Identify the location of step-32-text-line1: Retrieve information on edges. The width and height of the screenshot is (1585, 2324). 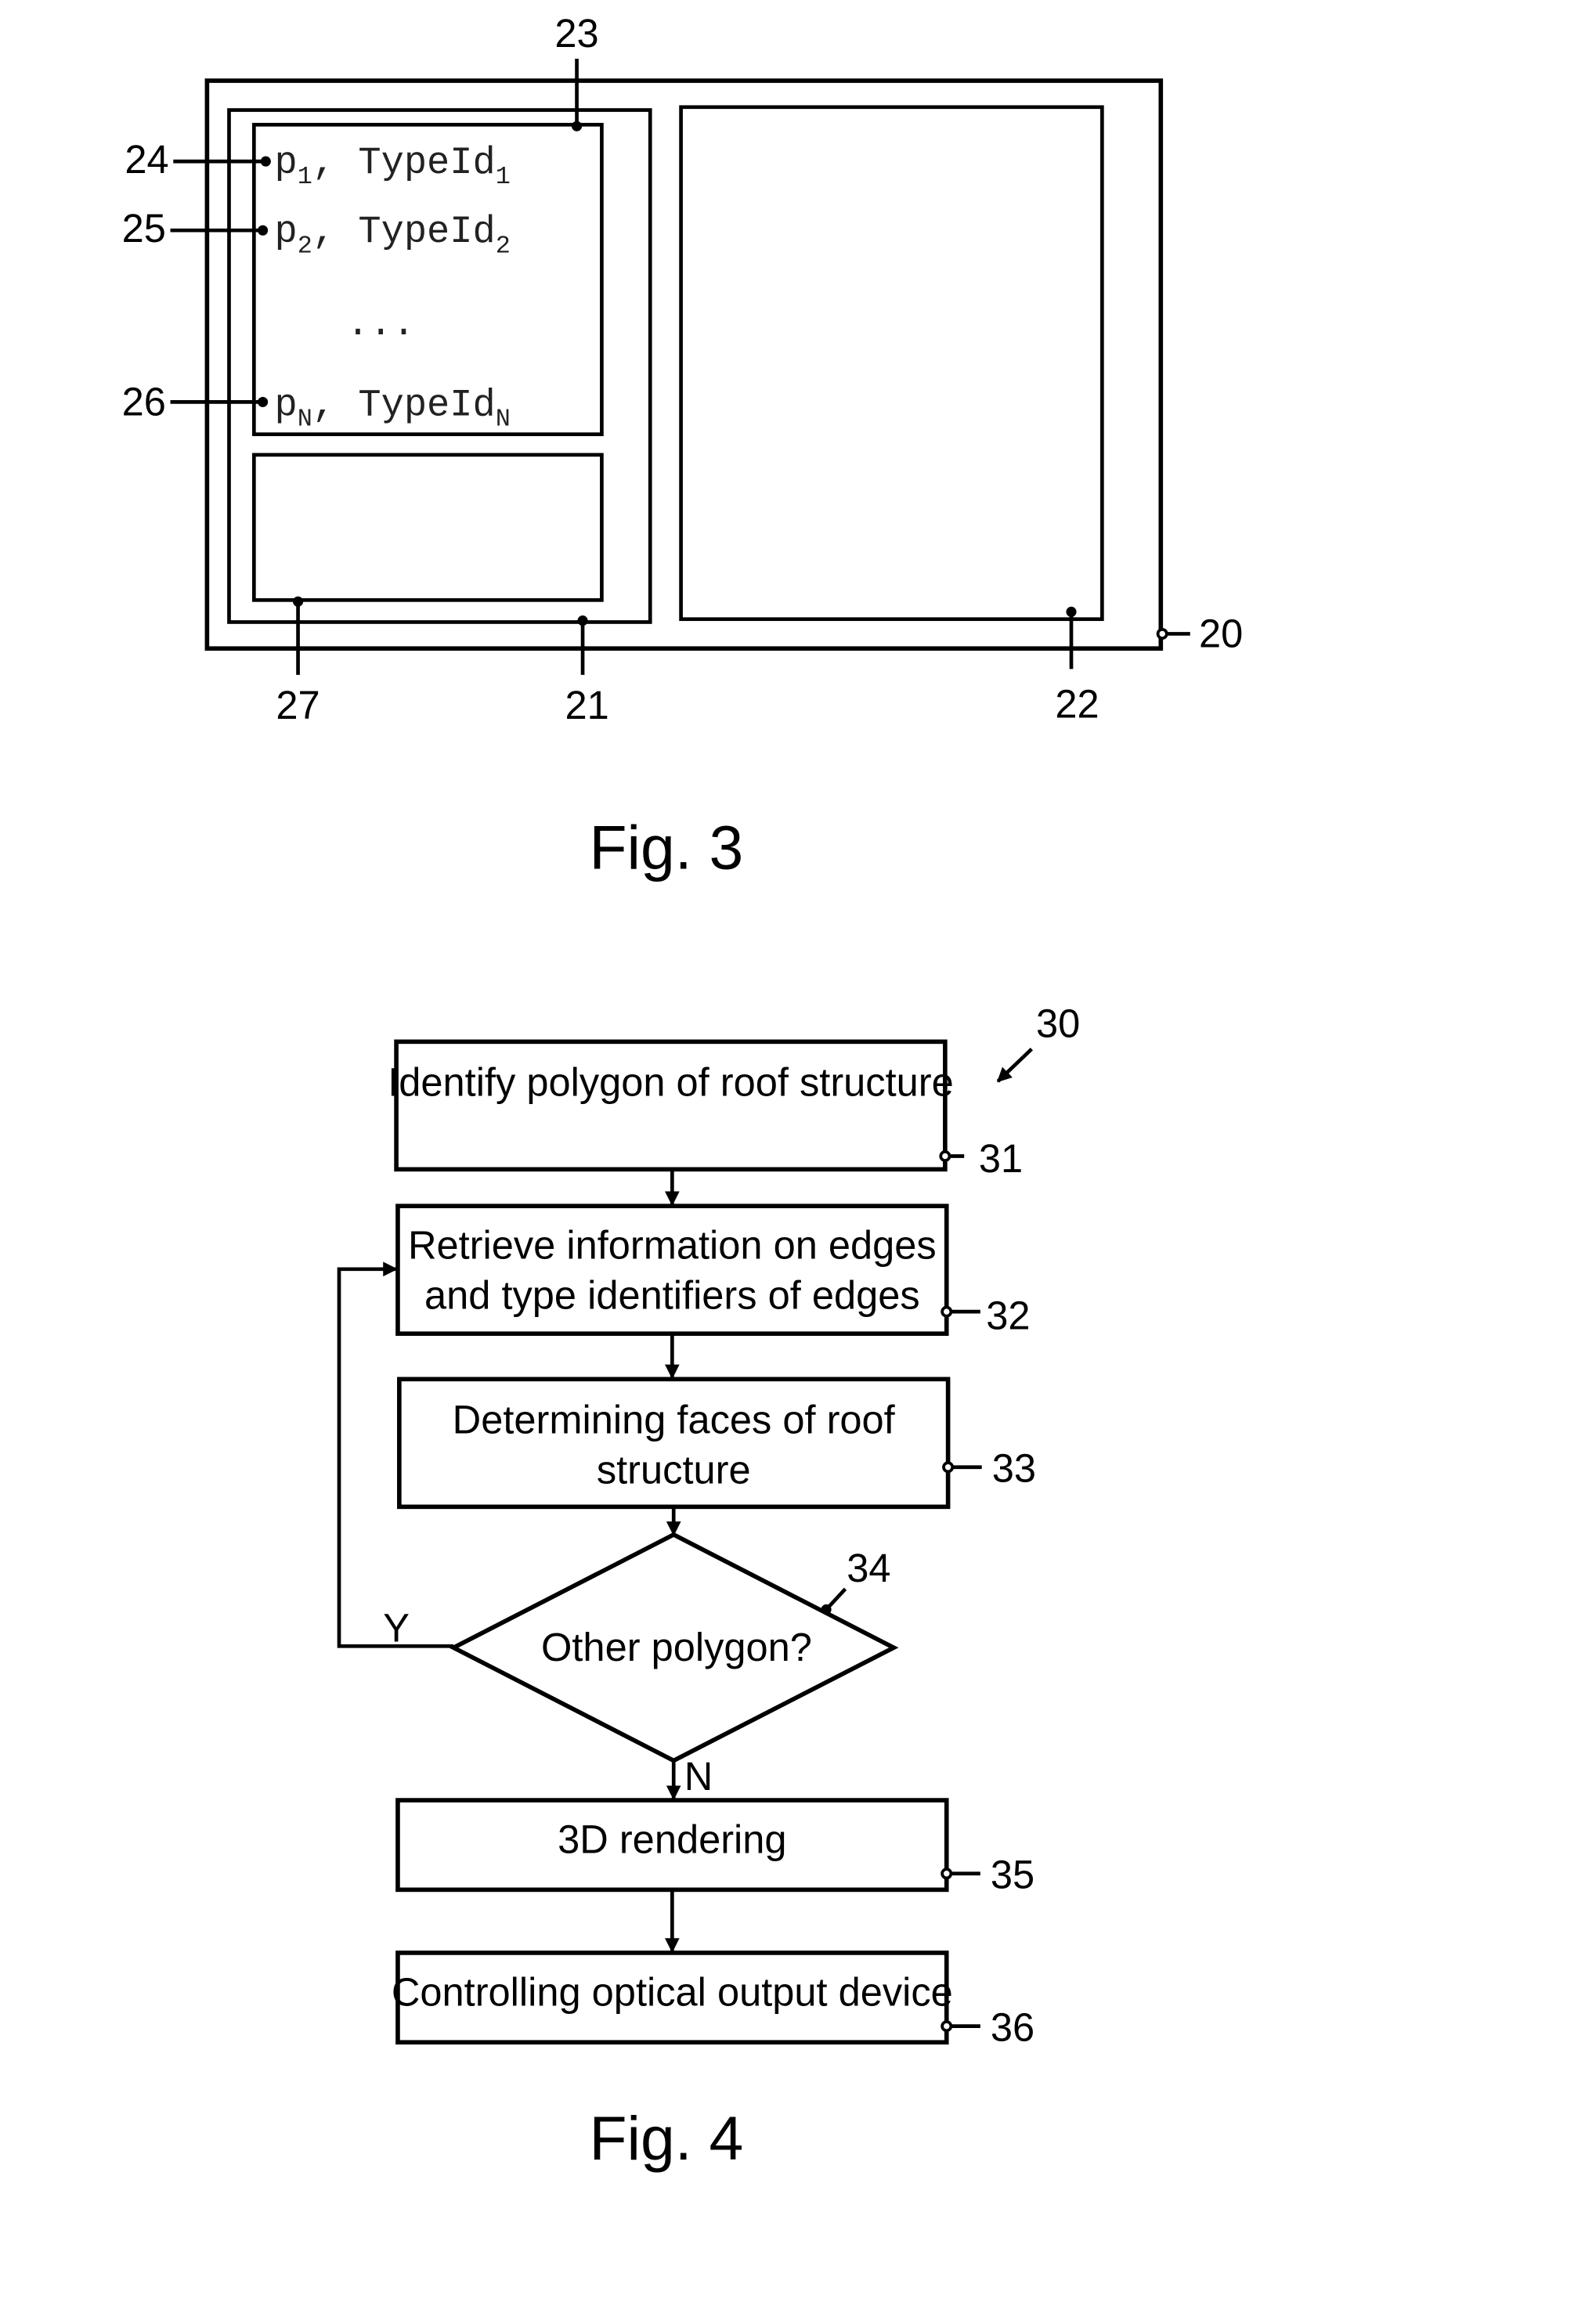
(672, 1245).